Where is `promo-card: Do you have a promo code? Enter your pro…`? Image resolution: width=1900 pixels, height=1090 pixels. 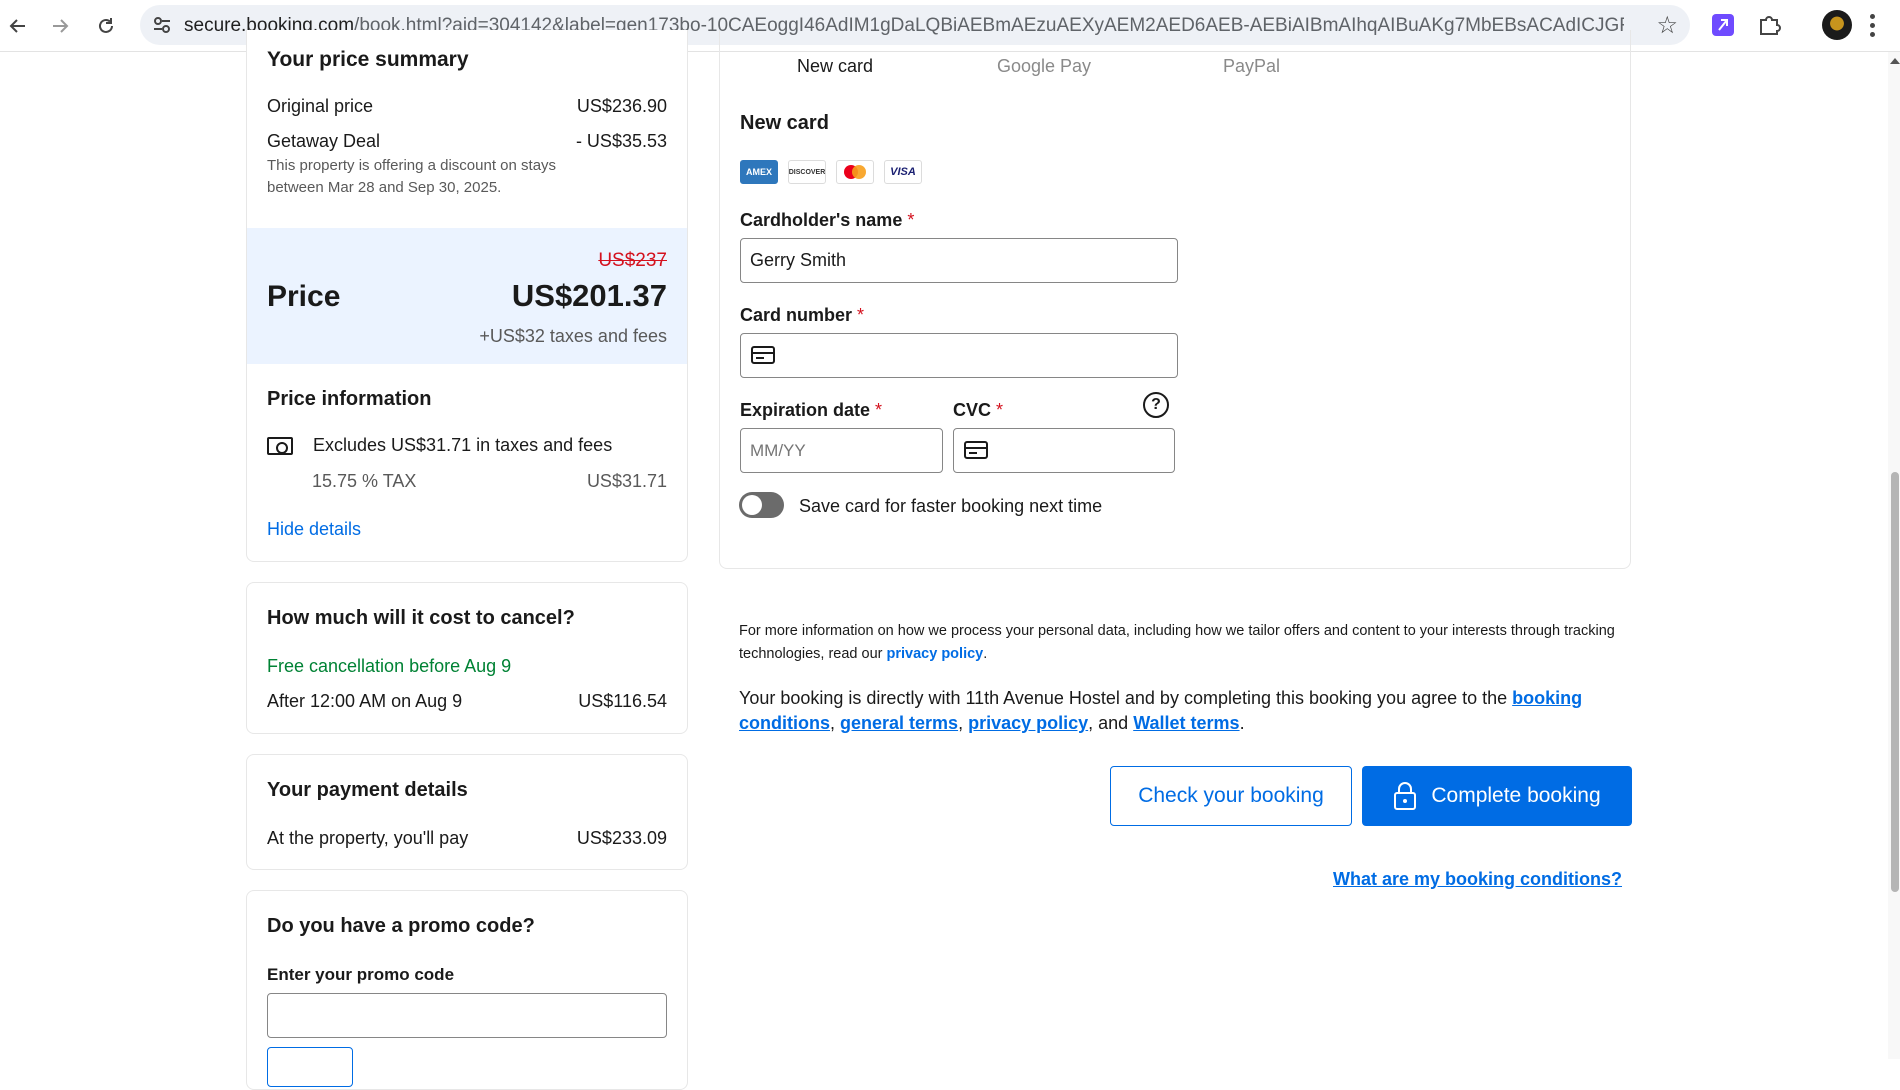 promo-card: Do you have a promo code? Enter your pro… is located at coordinates (467, 990).